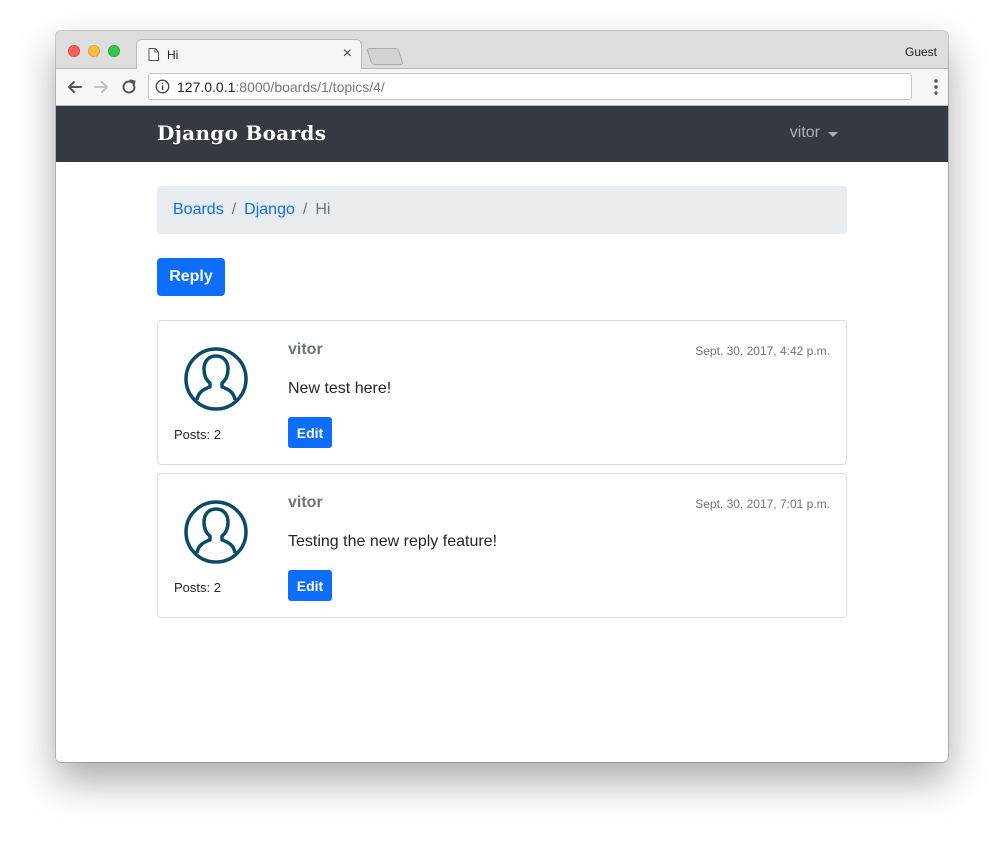  I want to click on caret-down-icon, so click(833, 134).